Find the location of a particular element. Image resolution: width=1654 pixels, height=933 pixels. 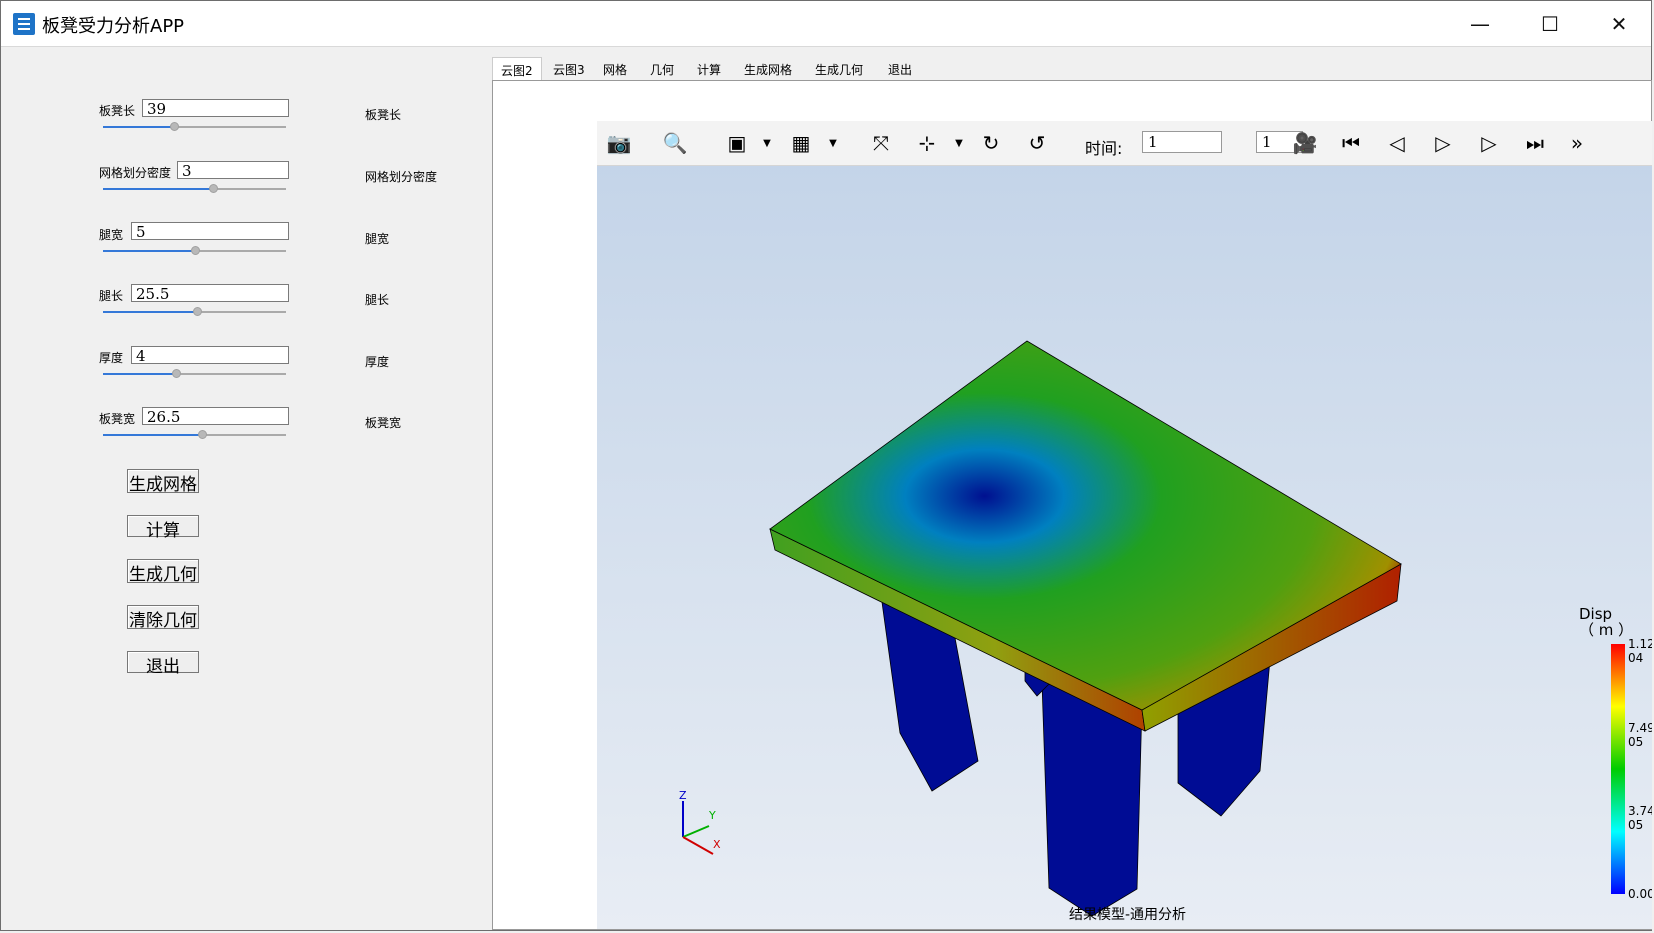

input-leg-length: 25.5 is located at coordinates (210, 293).